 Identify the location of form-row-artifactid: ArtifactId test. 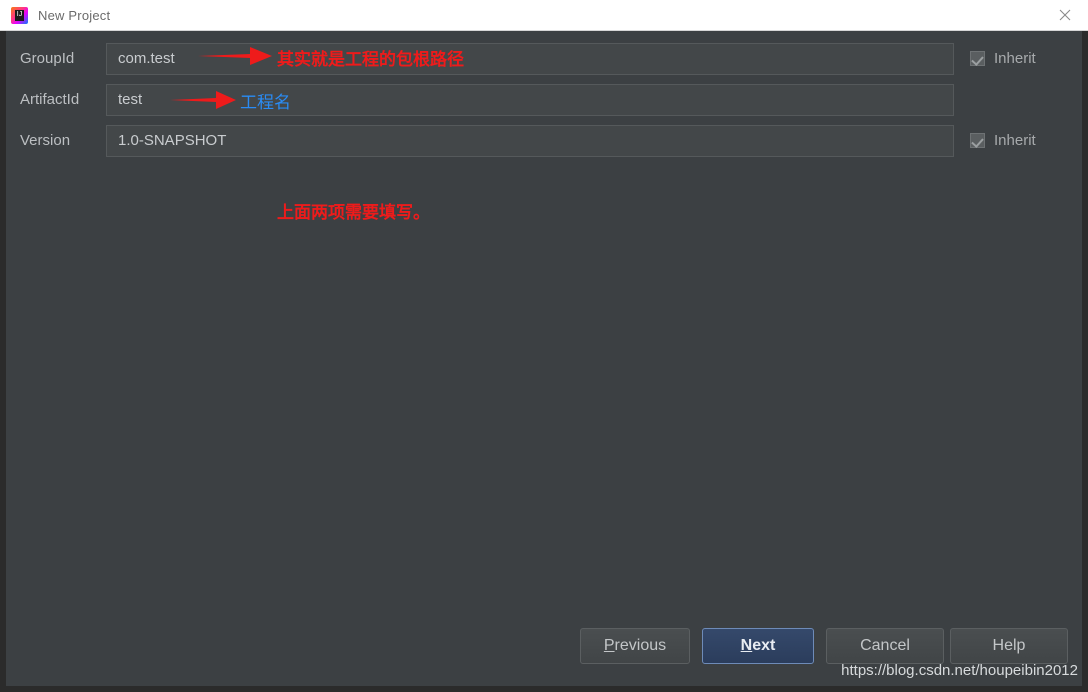
(544, 99).